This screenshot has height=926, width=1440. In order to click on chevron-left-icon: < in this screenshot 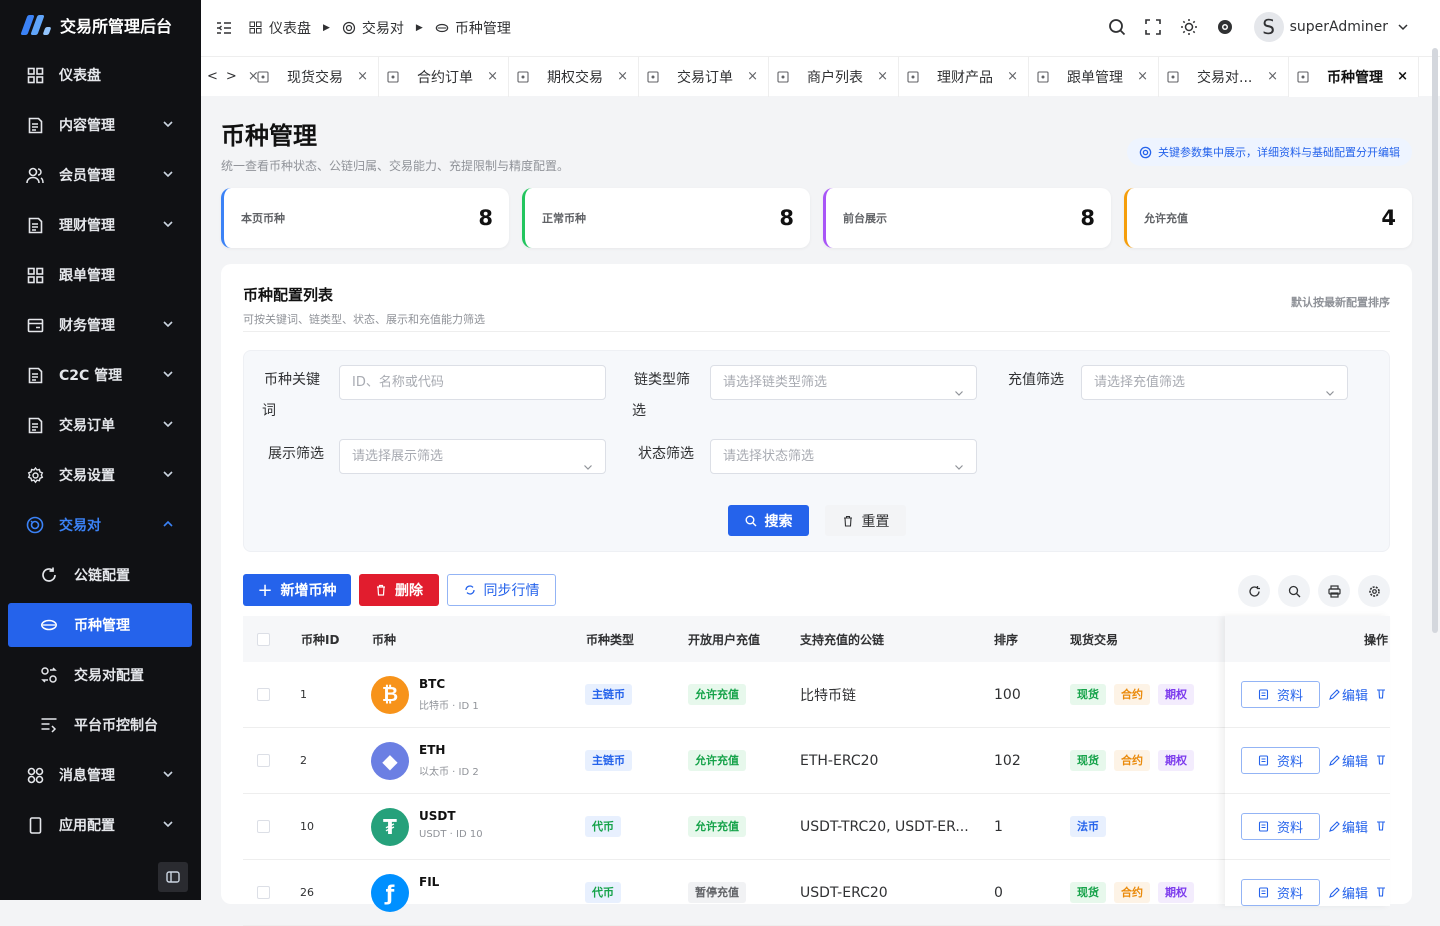, I will do `click(212, 76)`.